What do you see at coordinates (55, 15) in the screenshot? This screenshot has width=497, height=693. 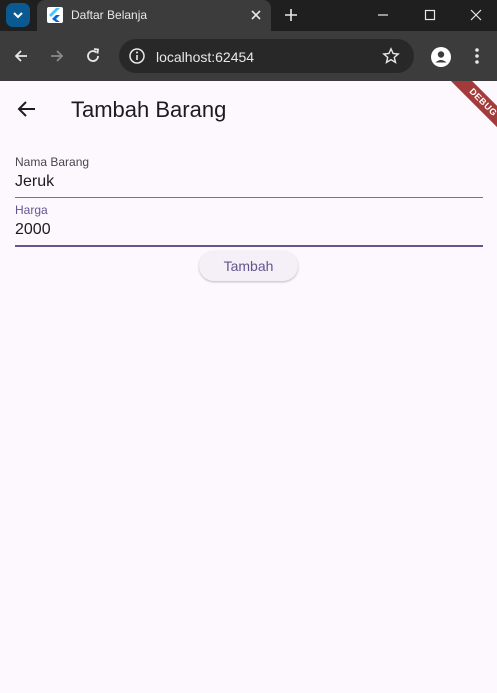 I see `flutter-icon` at bounding box center [55, 15].